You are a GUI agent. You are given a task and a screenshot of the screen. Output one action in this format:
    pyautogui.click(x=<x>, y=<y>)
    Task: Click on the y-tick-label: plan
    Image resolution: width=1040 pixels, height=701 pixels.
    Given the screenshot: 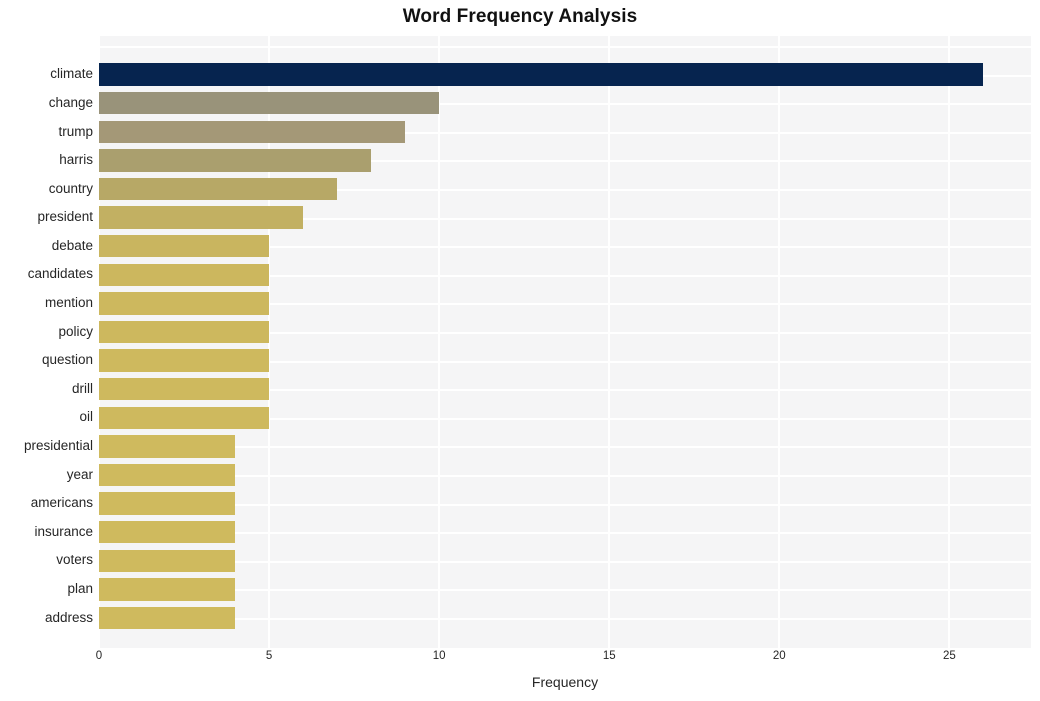 What is the action you would take?
    pyautogui.click(x=80, y=589)
    